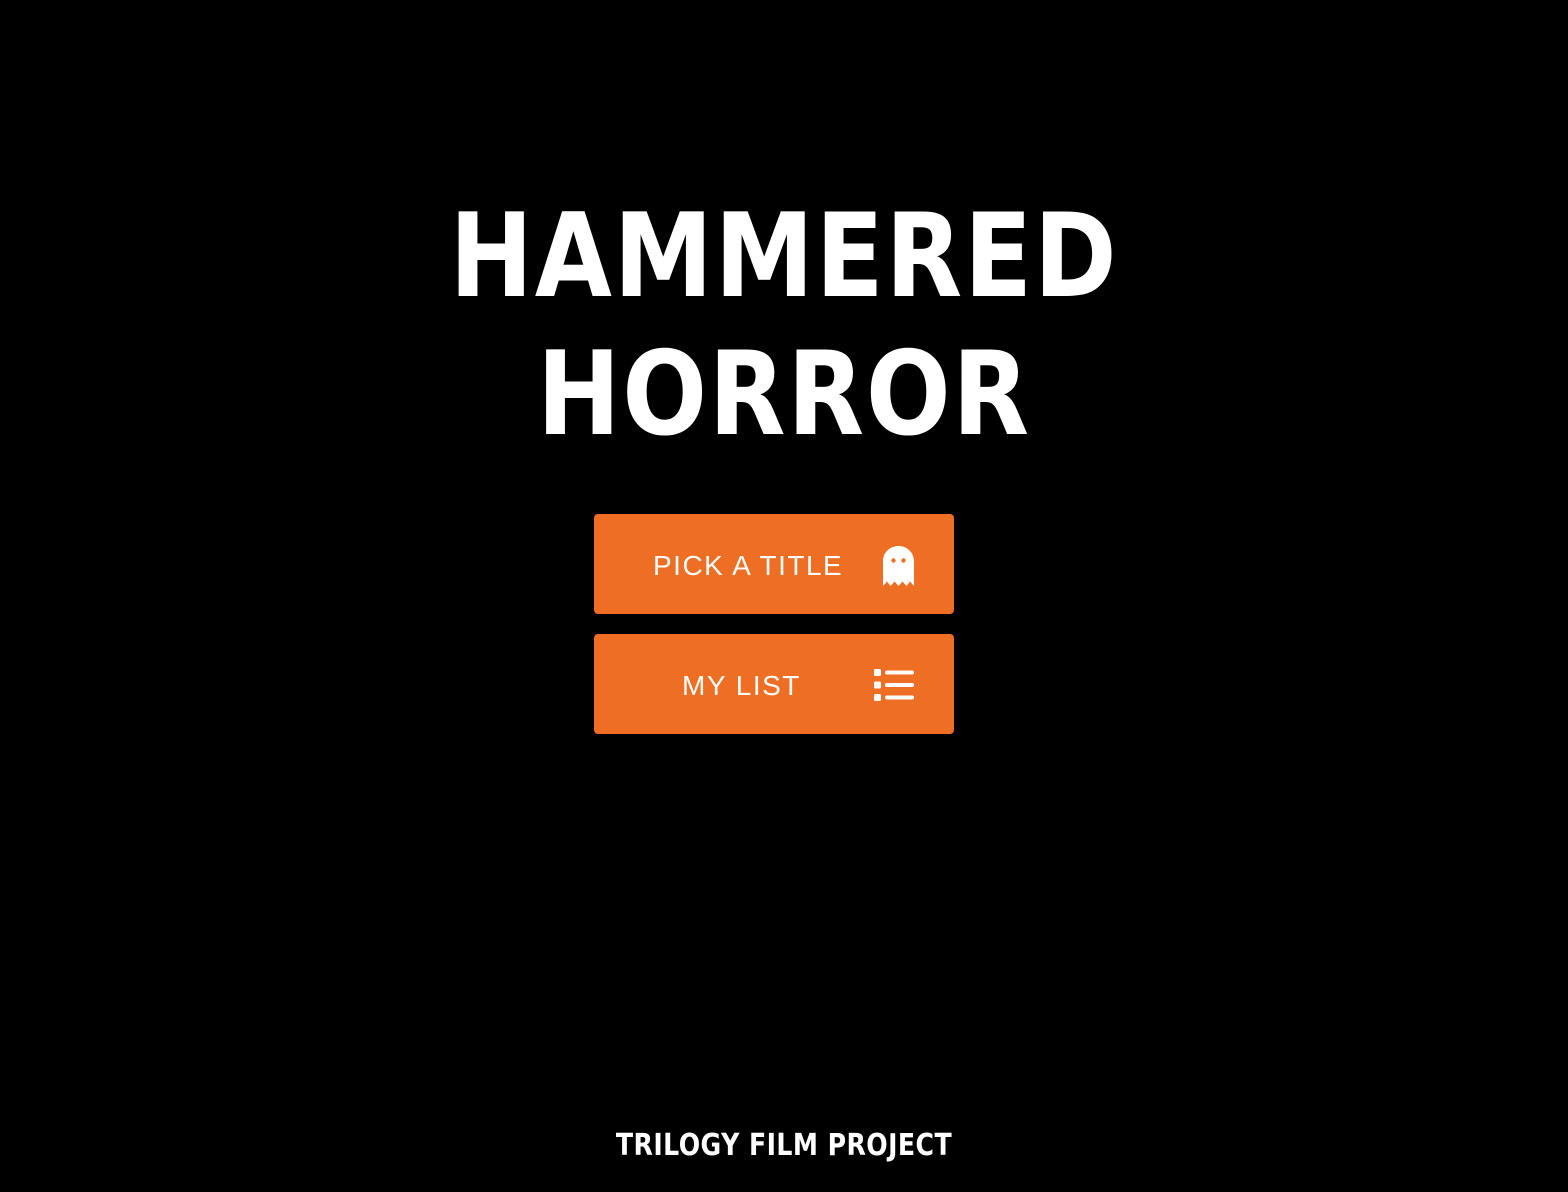 The image size is (1568, 1192). I want to click on footer-credit: TRILOGY FILM PROJECT, so click(784, 1145).